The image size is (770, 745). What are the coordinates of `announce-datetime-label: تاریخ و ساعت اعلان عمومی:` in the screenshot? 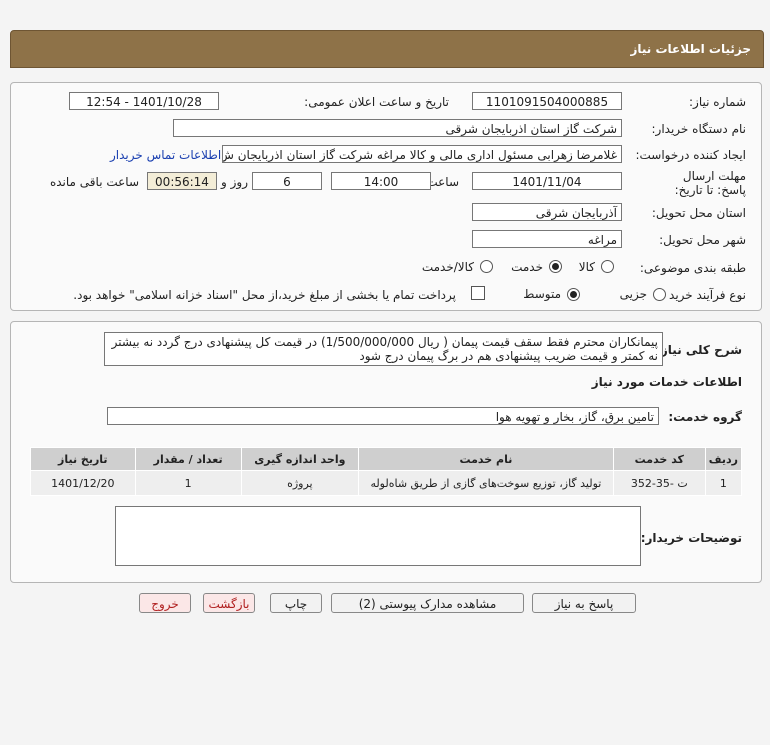 It's located at (376, 102).